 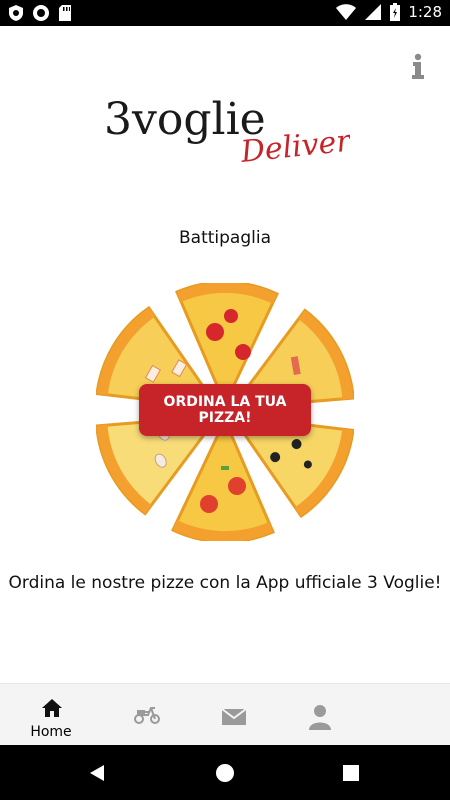 What do you see at coordinates (65, 13) in the screenshot?
I see `sd-card-icon` at bounding box center [65, 13].